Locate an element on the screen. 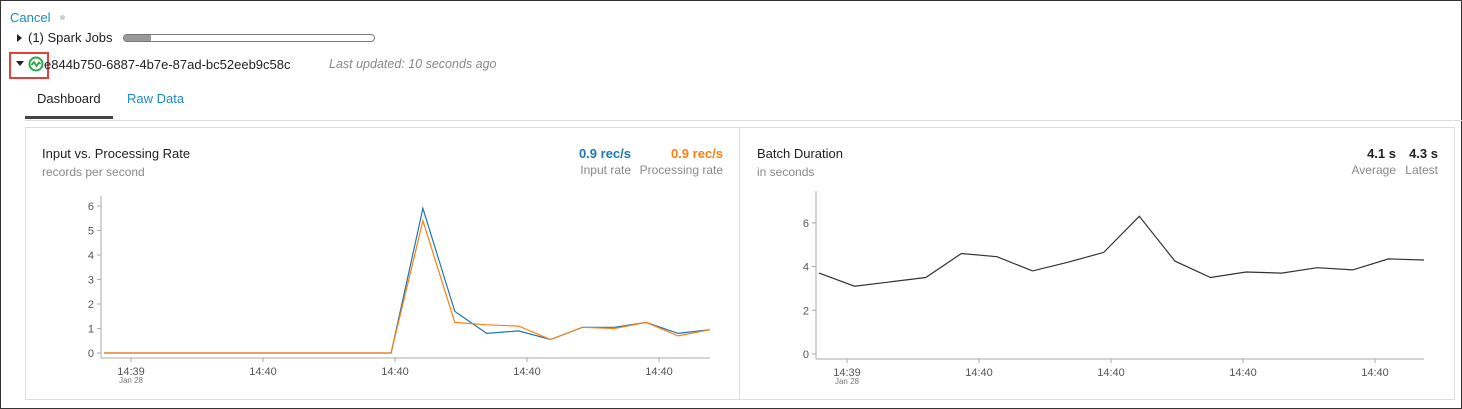 This screenshot has height=409, width=1462. latest-duration-value: 4.3 s is located at coordinates (1423, 153).